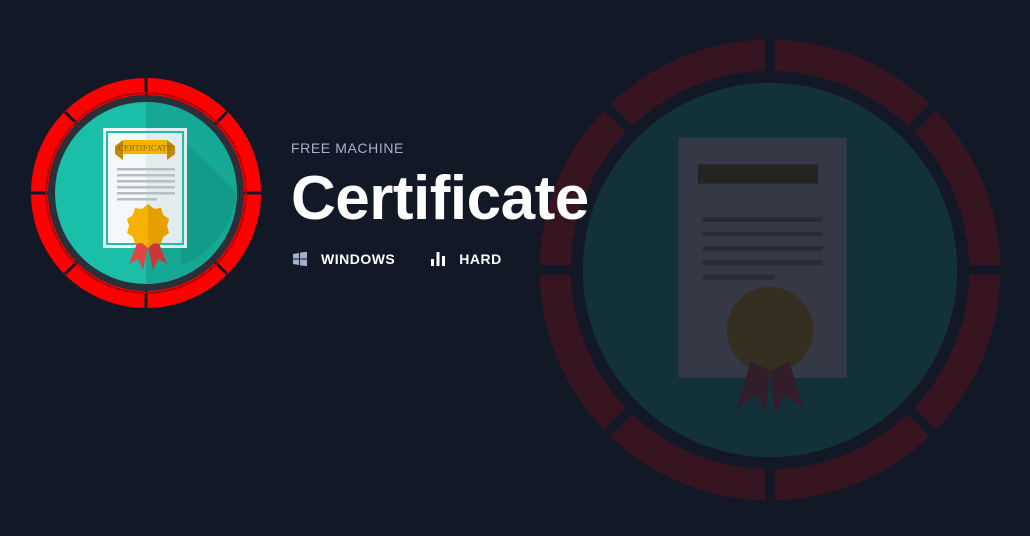  Describe the element at coordinates (358, 259) in the screenshot. I see `os-label: WINDOWS` at that location.